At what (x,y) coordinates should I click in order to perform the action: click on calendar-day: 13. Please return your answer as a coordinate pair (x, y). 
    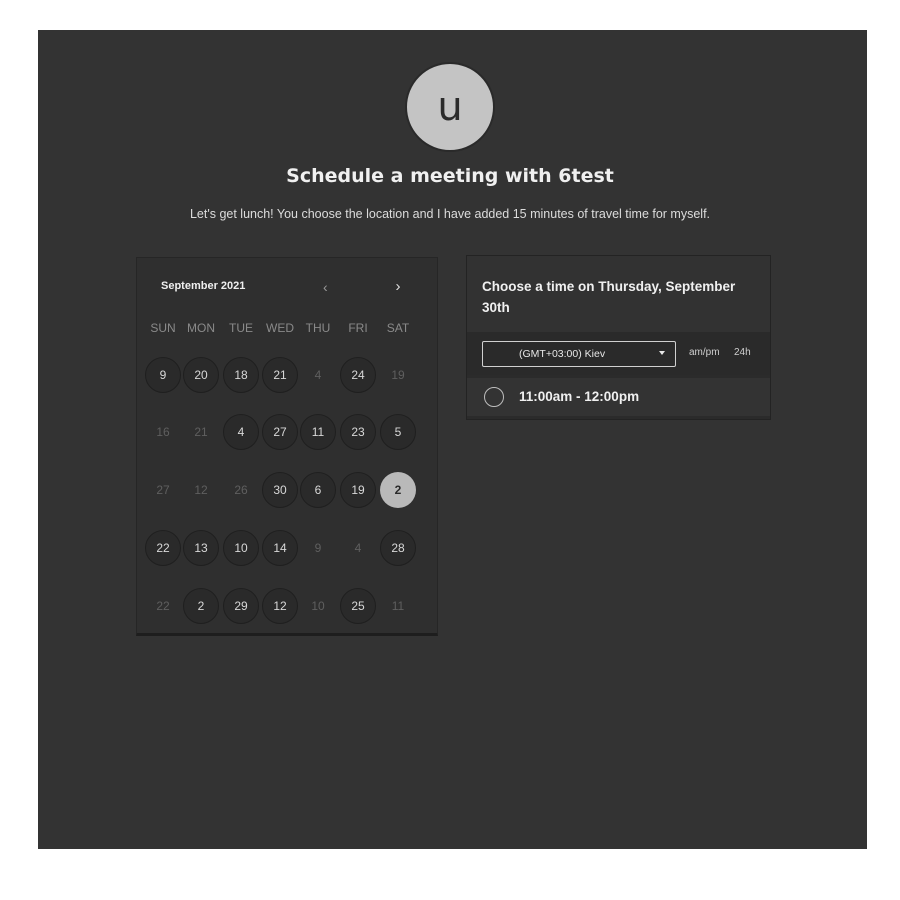
    Looking at the image, I should click on (201, 548).